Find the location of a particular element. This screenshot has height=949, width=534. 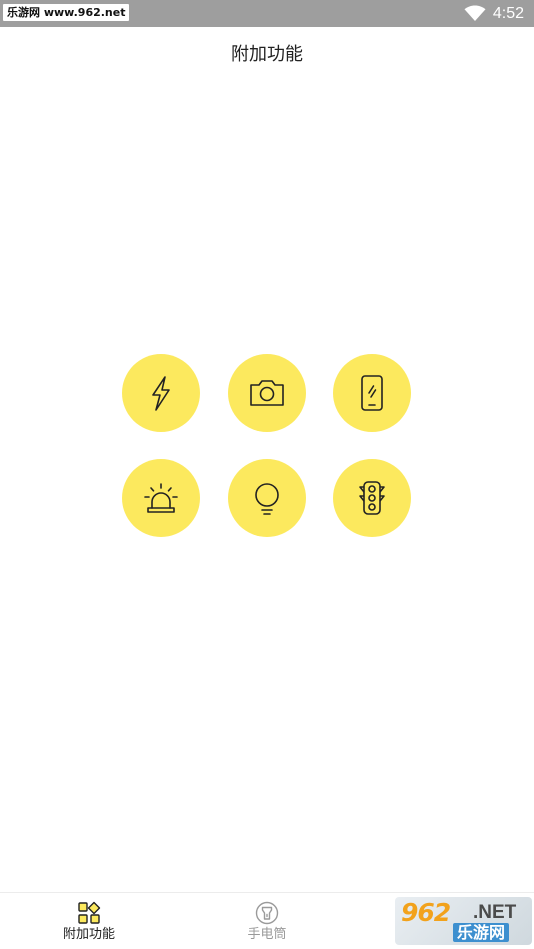

bulb-light-button is located at coordinates (267, 498).